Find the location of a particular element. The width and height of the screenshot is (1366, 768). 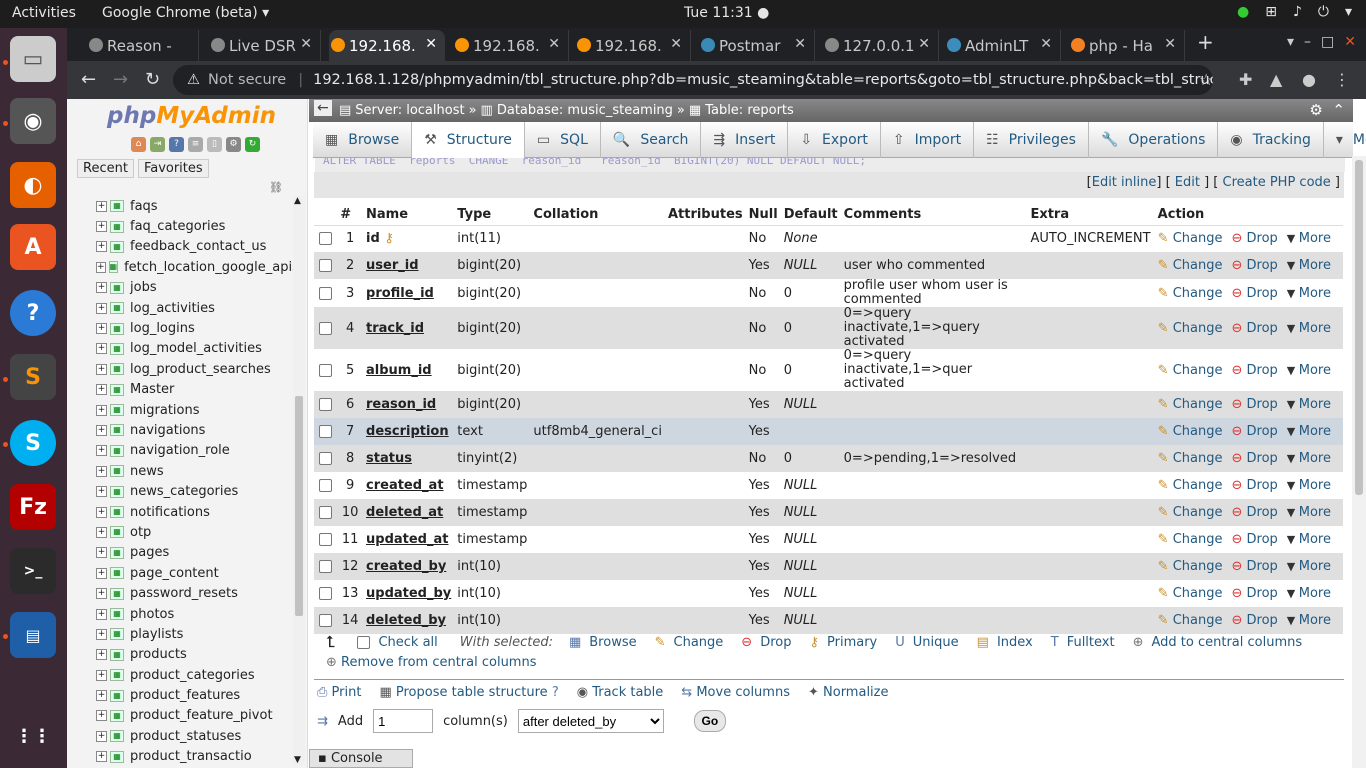

sidebar-table-name: notifications is located at coordinates (170, 512).